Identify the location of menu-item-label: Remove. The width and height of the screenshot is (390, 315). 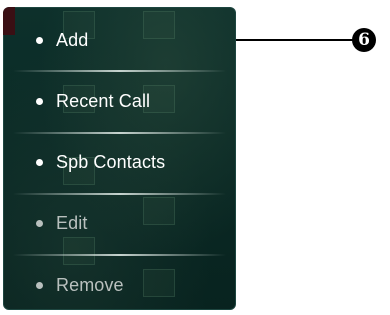
(90, 284).